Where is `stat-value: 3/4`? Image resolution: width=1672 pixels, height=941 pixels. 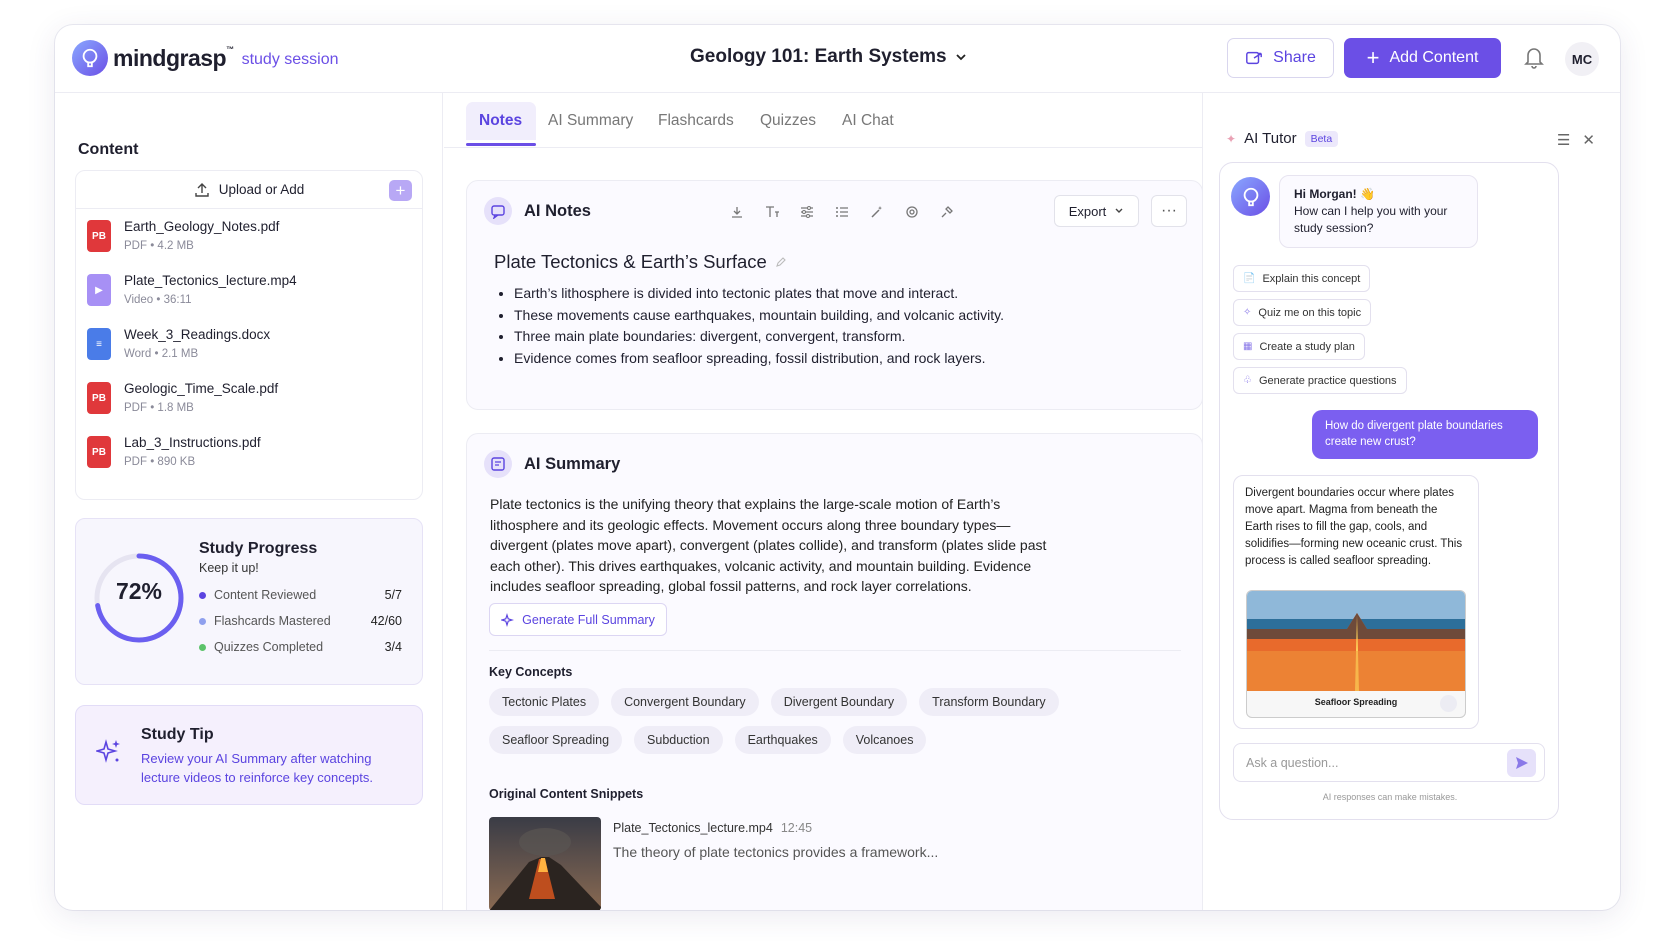 stat-value: 3/4 is located at coordinates (393, 647).